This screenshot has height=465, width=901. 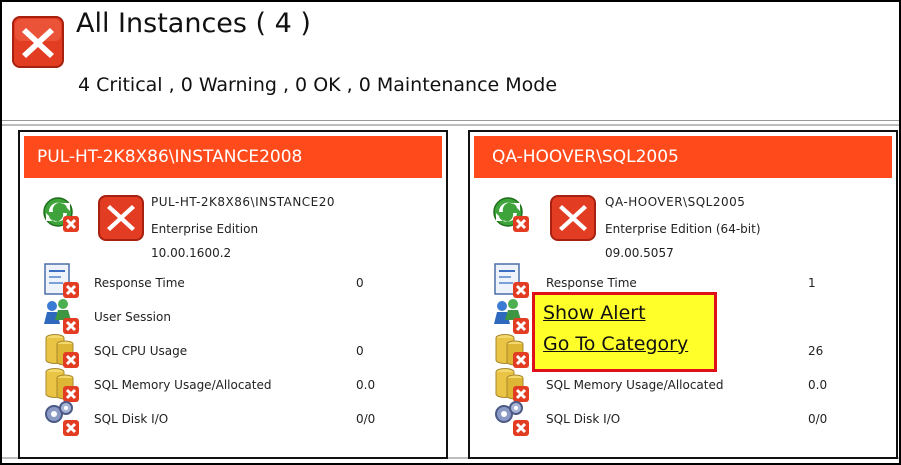 What do you see at coordinates (360, 283) in the screenshot?
I see `metric-value-response-time: 0` at bounding box center [360, 283].